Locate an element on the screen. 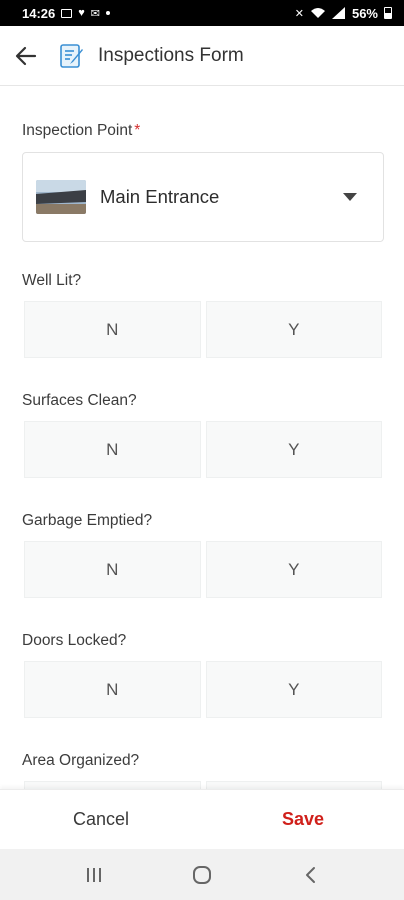 Image resolution: width=404 pixels, height=900 pixels. inspection-point-label-text: Inspection Point is located at coordinates (77, 130).